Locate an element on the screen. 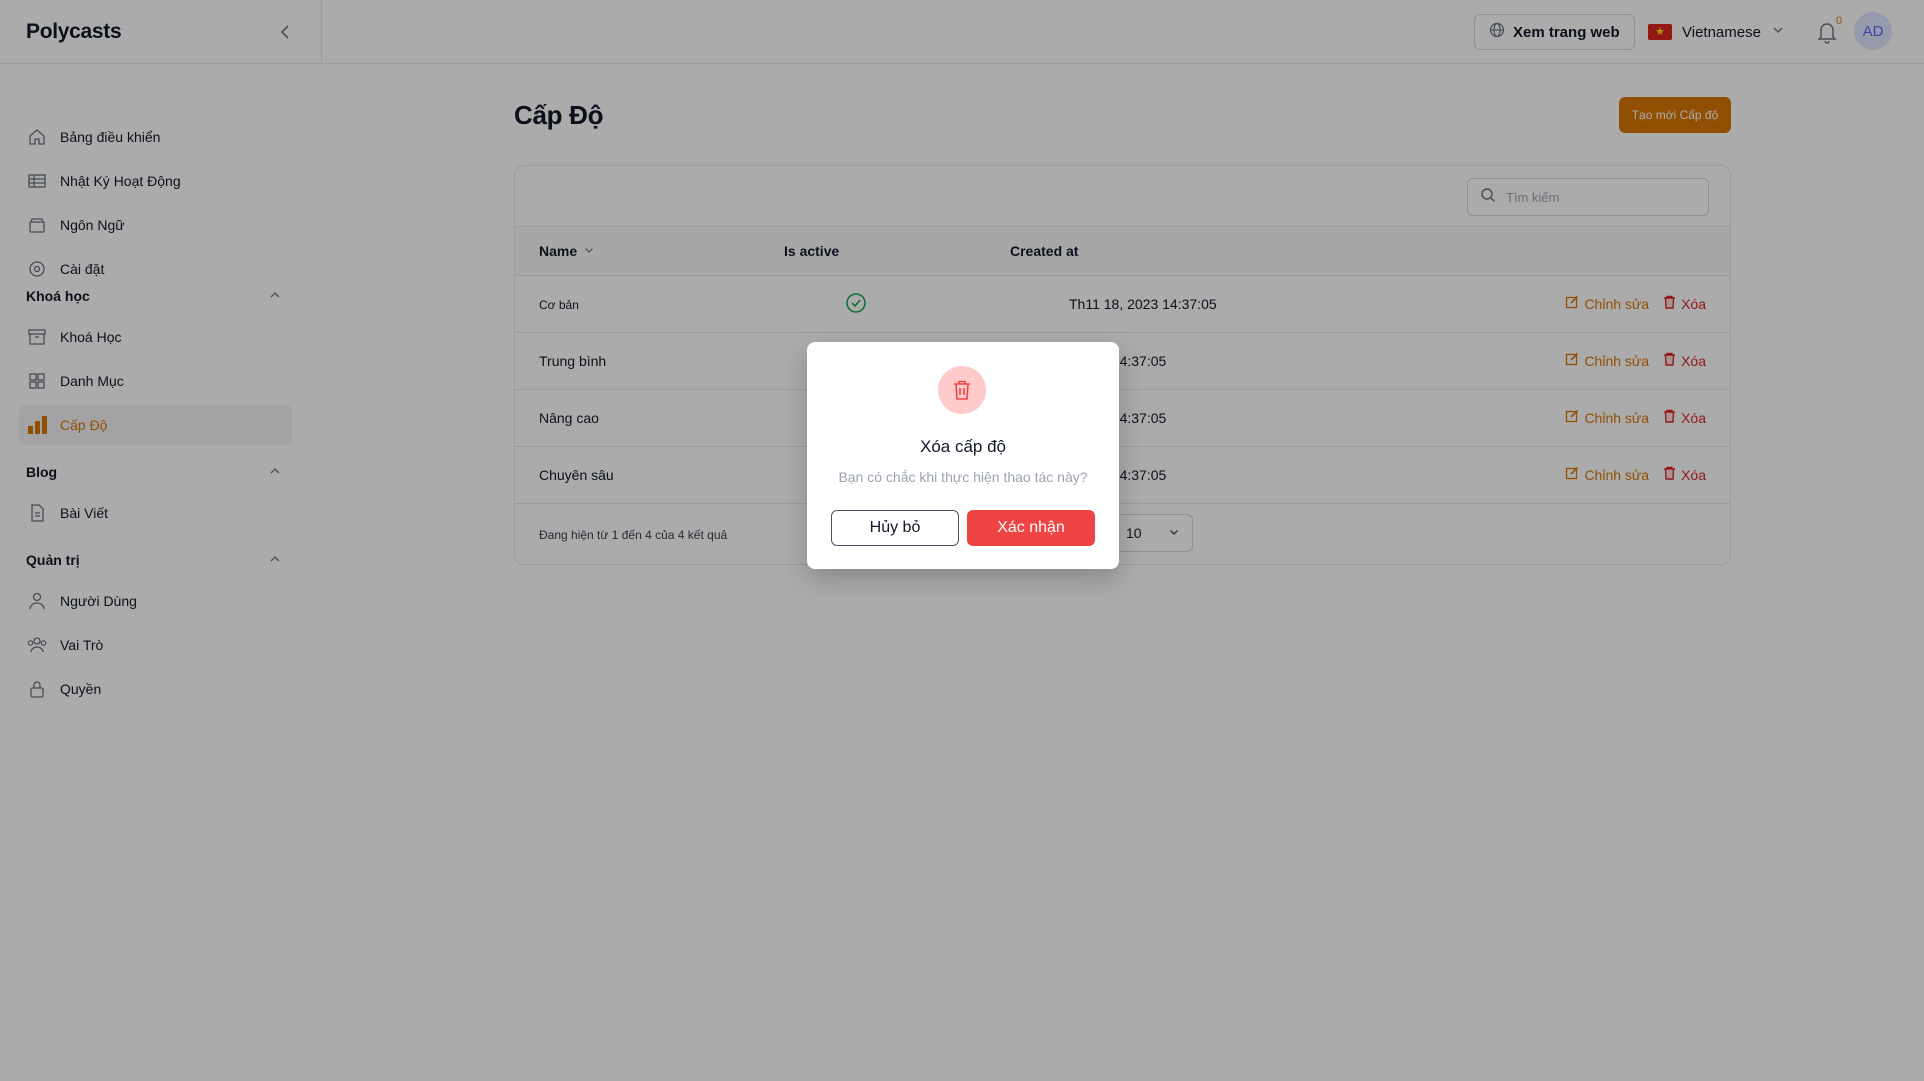 The width and height of the screenshot is (1924, 1081). trash-icon is located at coordinates (962, 390).